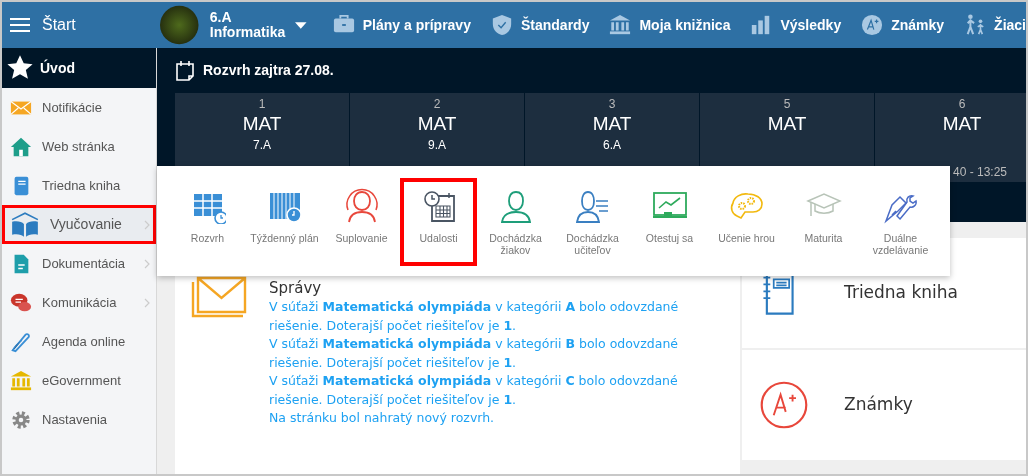 The image size is (1028, 476). I want to click on lesson-class: 7.A, so click(262, 145).